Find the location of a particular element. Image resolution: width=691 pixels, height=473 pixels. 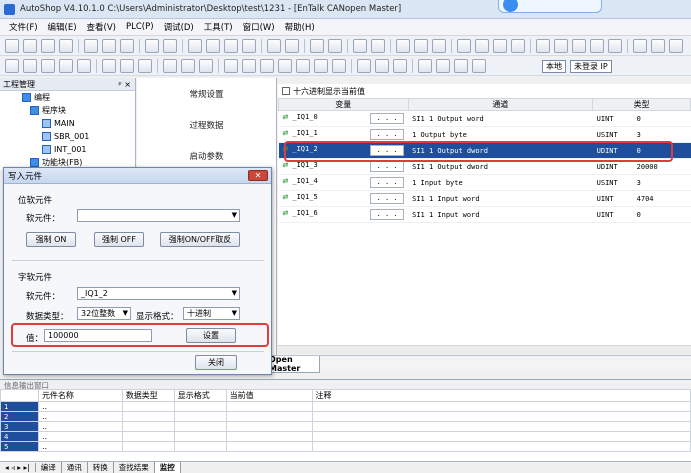

menu-view: 查看(V) is located at coordinates (101, 27).